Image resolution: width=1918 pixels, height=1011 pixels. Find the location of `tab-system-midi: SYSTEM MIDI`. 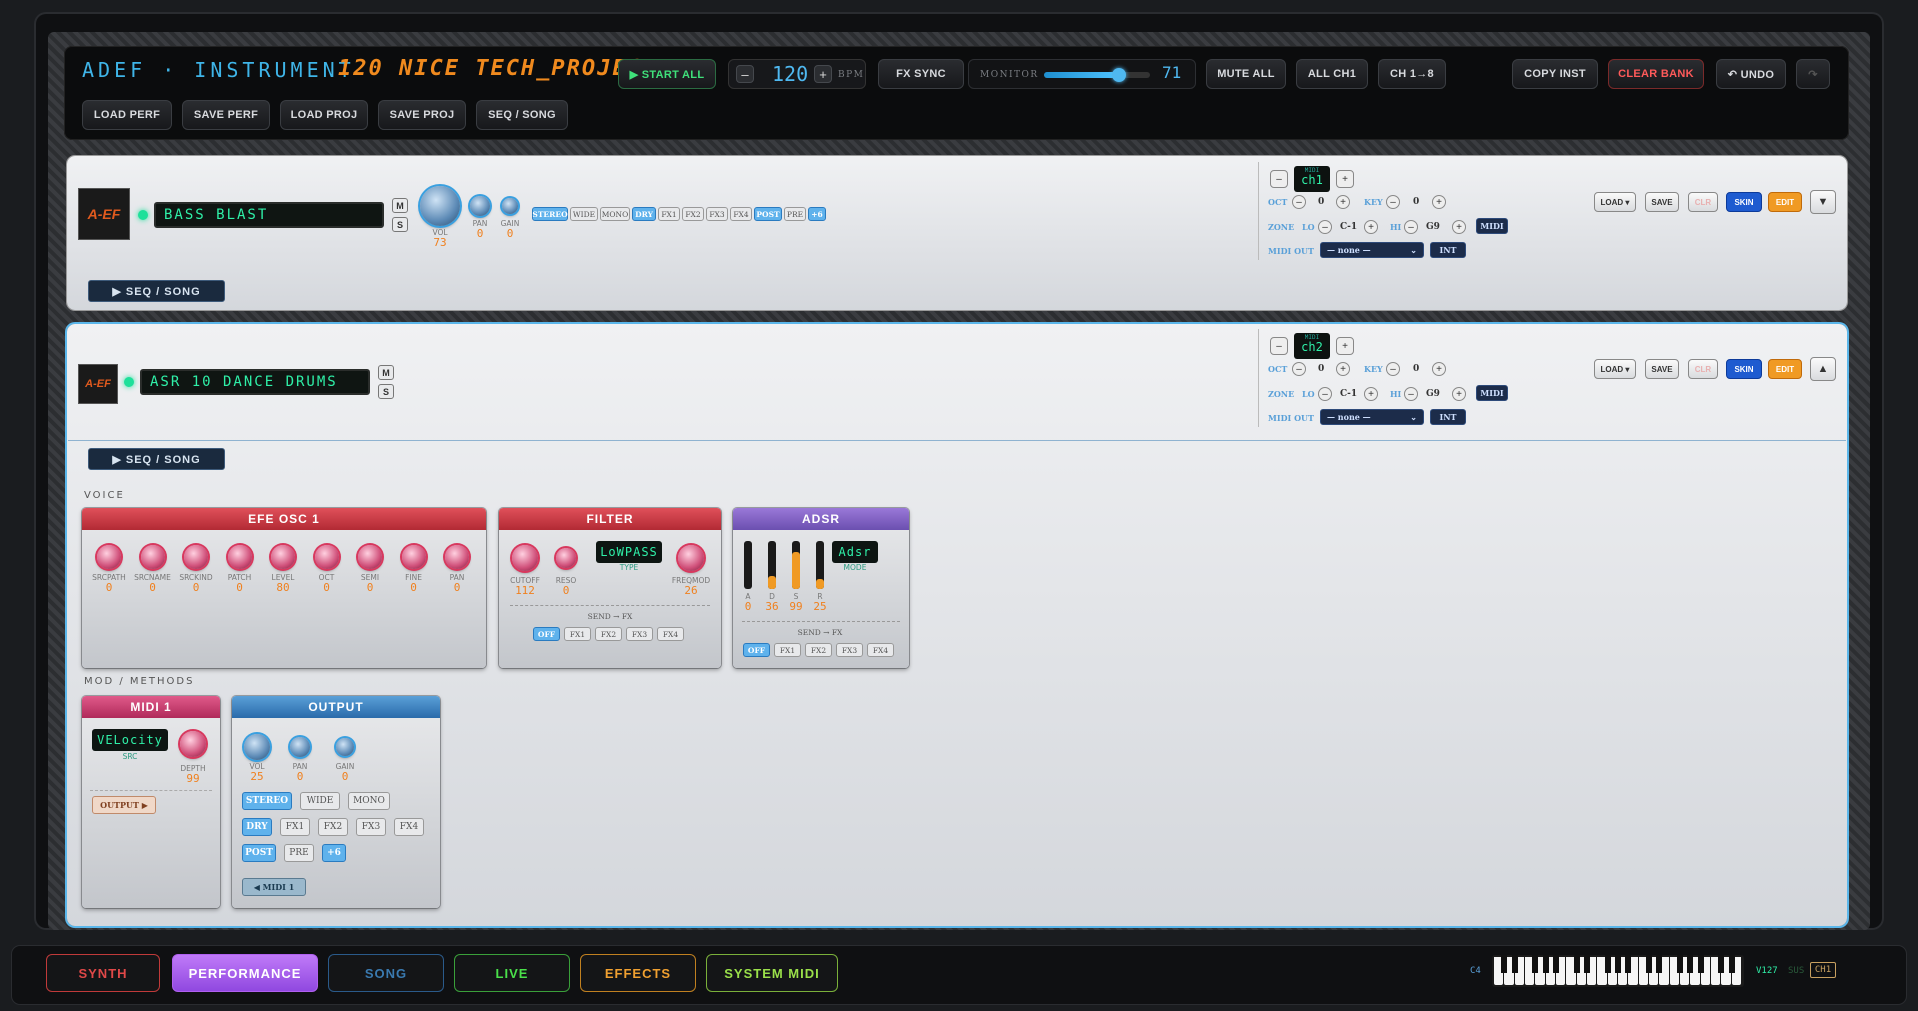

tab-system-midi: SYSTEM MIDI is located at coordinates (772, 973).